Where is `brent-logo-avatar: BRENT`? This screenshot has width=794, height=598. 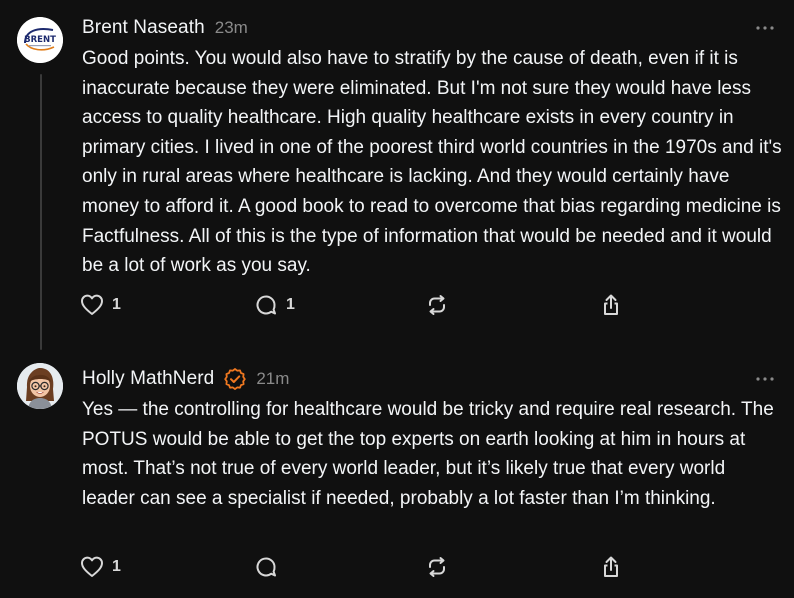 brent-logo-avatar: BRENT is located at coordinates (40, 40).